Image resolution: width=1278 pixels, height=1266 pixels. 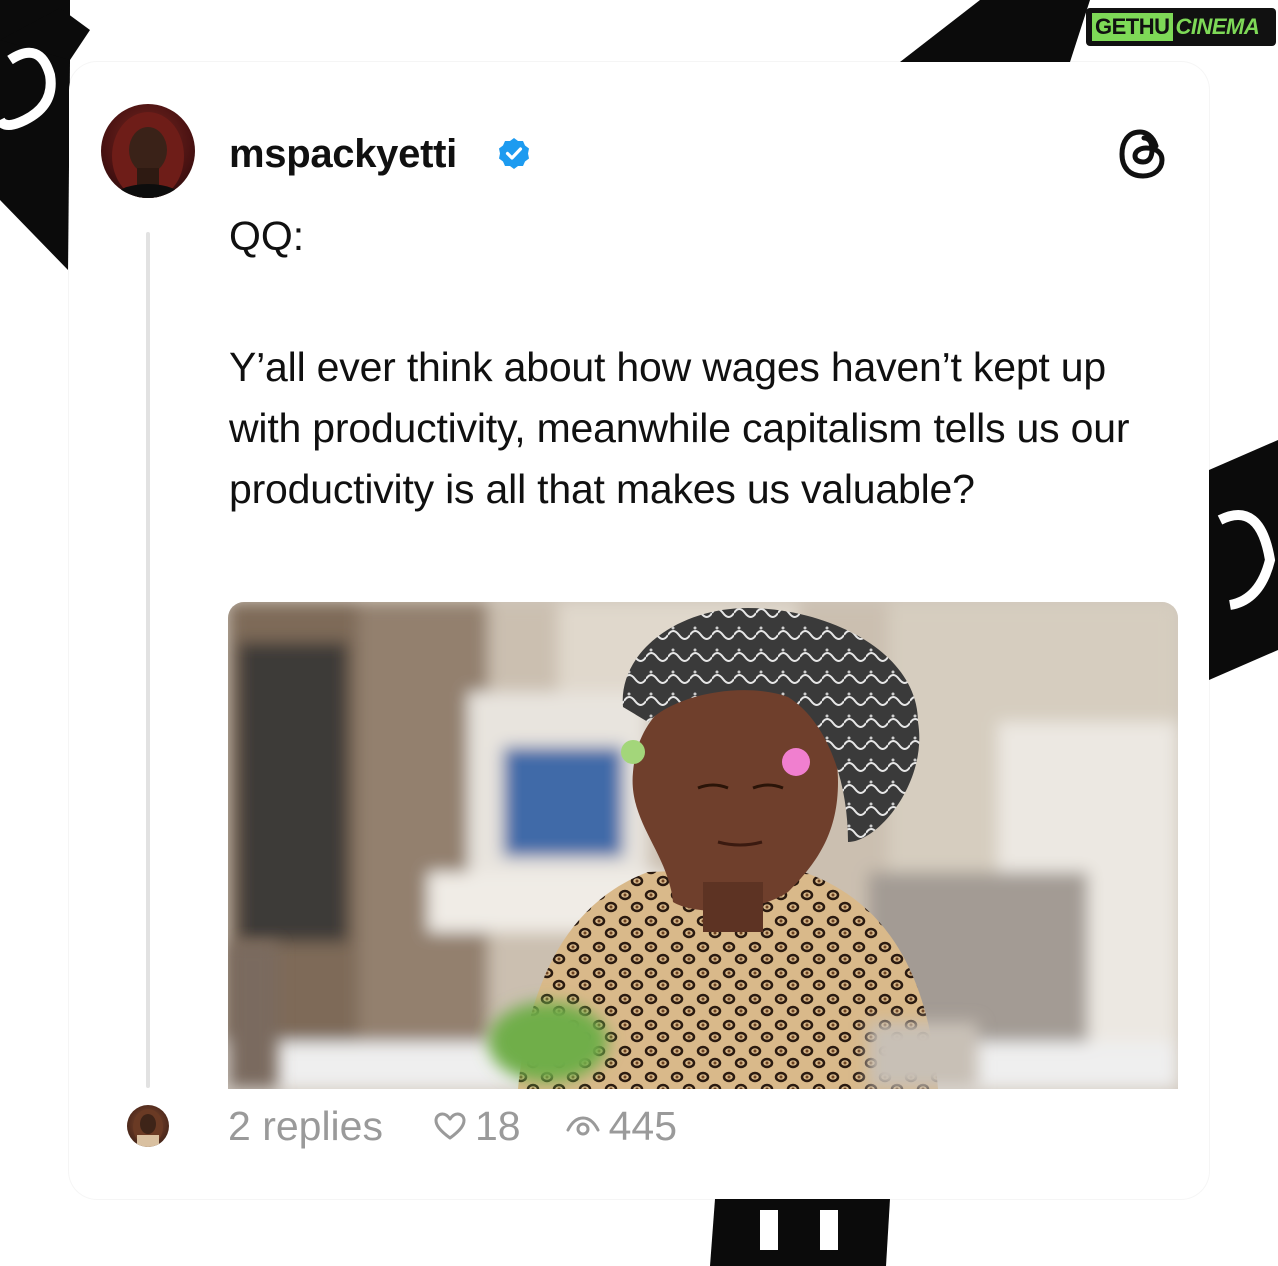 I want to click on username: mspackyetti, so click(x=343, y=154).